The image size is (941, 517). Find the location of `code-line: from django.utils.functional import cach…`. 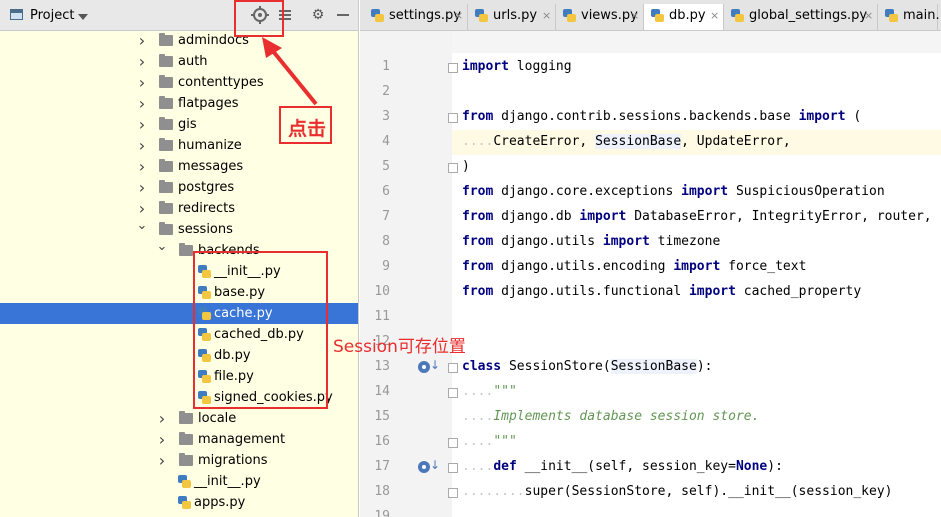

code-line: from django.utils.functional import cach… is located at coordinates (661, 291).